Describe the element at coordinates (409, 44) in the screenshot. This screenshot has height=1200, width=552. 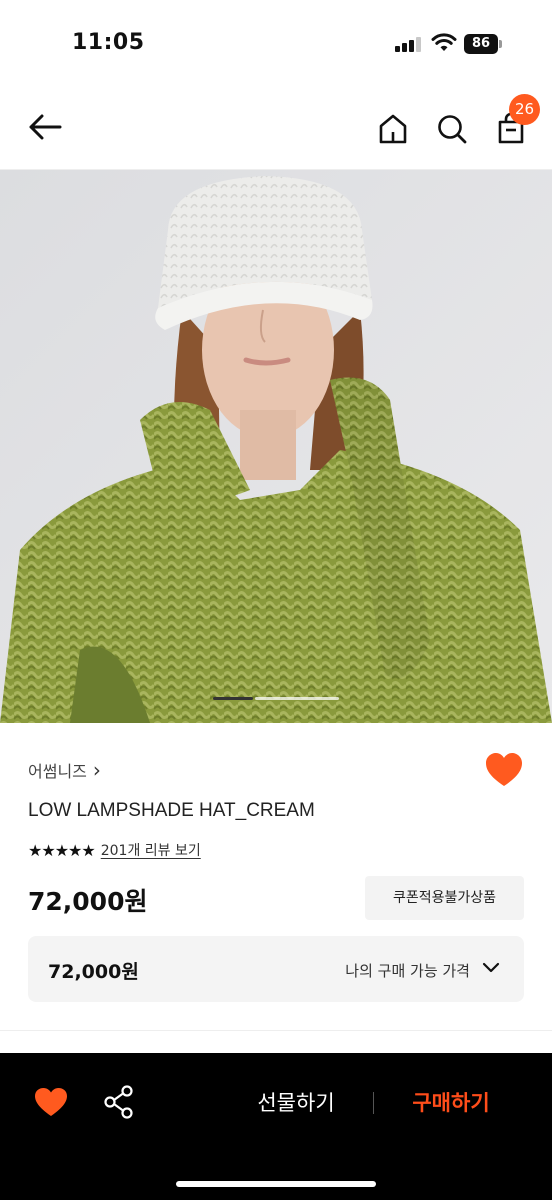
I see `cellular-signal-icon` at that location.